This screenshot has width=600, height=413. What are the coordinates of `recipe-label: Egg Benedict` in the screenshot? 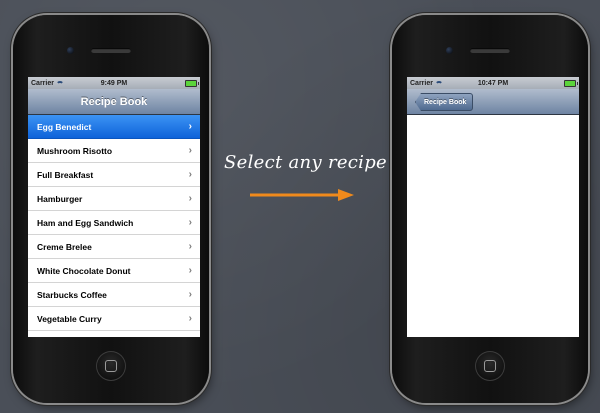 It's located at (64, 126).